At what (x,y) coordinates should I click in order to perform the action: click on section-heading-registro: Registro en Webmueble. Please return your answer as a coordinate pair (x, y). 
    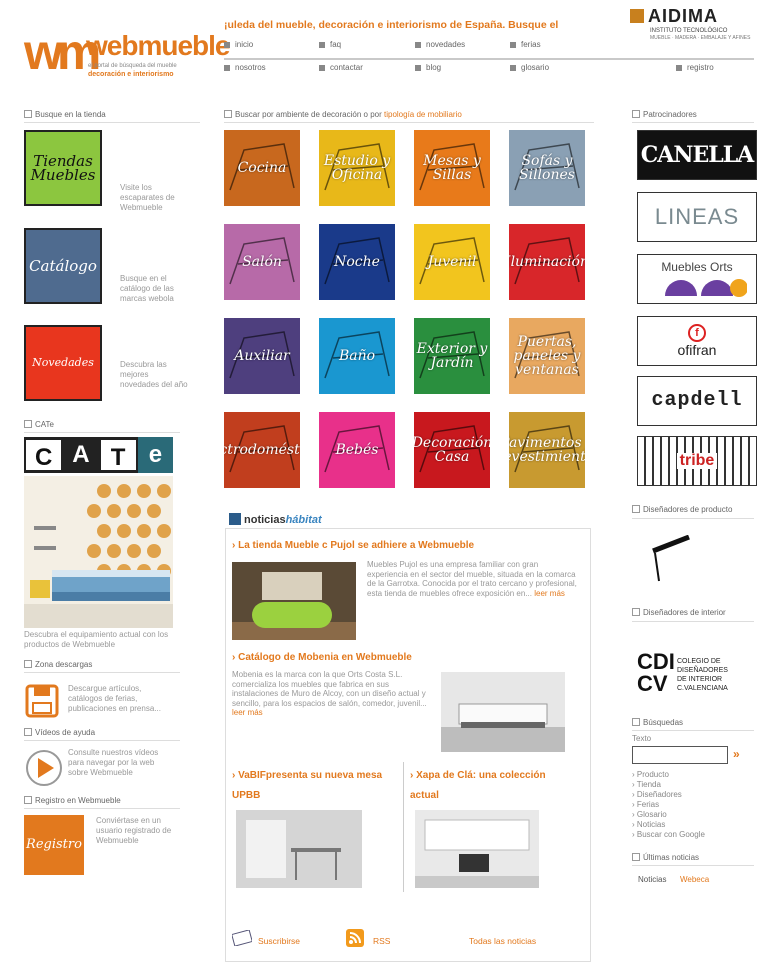
    Looking at the image, I should click on (102, 802).